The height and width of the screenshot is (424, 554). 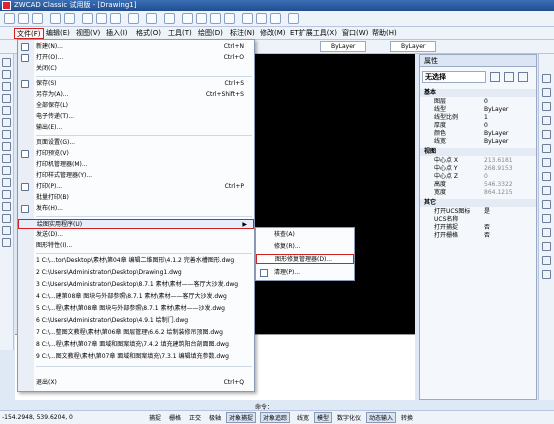 I want to click on explode-icon, so click(x=546, y=274).